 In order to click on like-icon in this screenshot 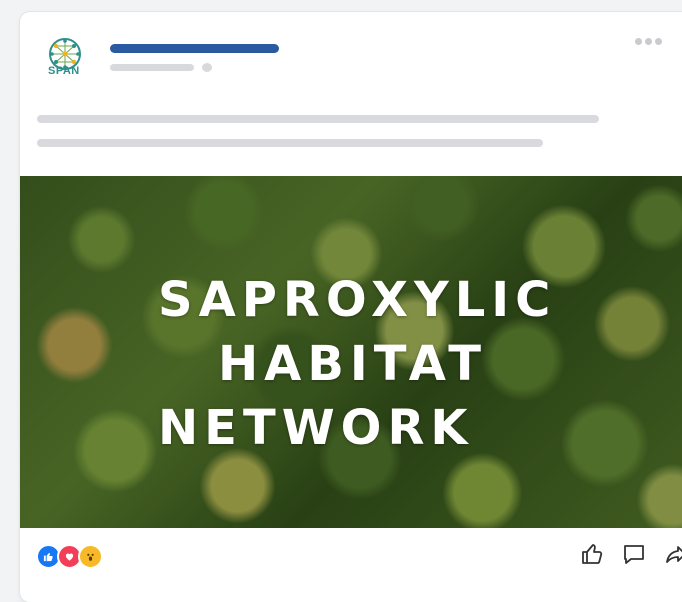, I will do `click(592, 554)`.